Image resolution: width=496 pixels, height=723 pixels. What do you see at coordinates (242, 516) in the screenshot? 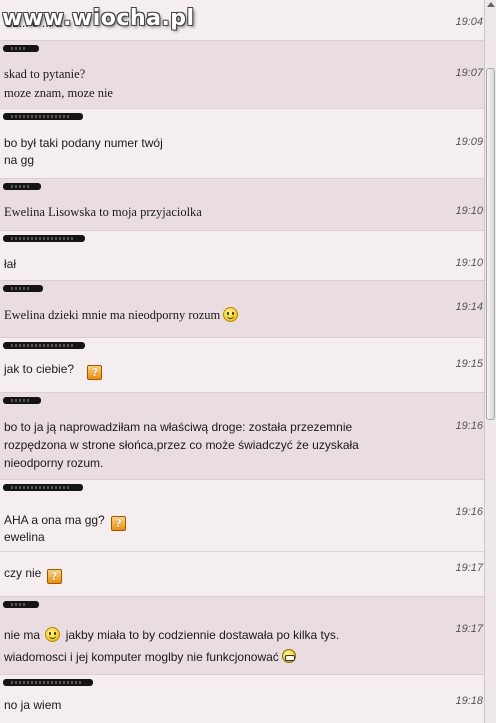
I see `chat-message: AHA a ona ma gg? ? ewelina 19:16` at bounding box center [242, 516].